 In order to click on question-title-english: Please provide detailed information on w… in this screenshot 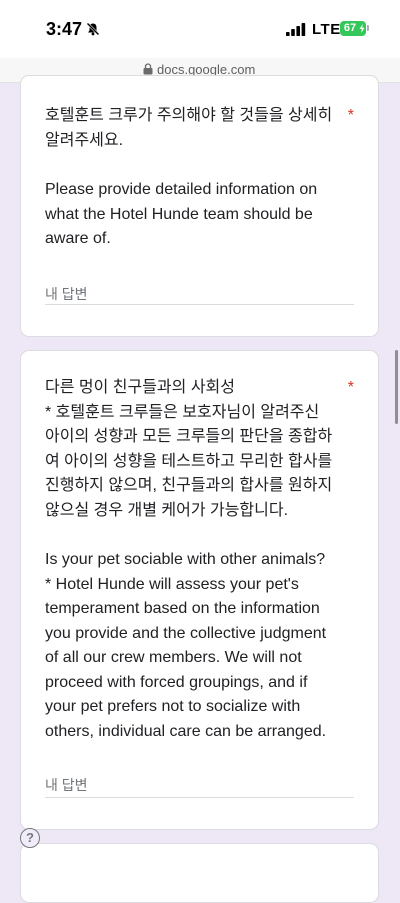, I will do `click(181, 214)`.